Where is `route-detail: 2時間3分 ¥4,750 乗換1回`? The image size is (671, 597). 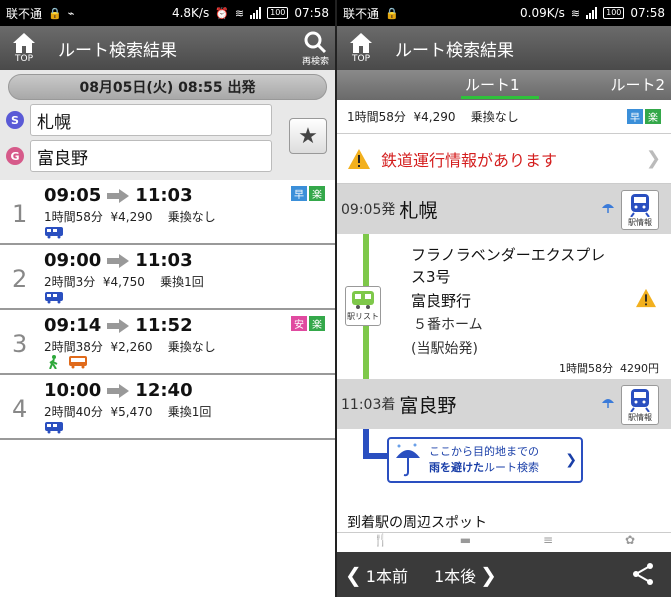 route-detail: 2時間3分 ¥4,750 乗換1回 is located at coordinates (124, 282).